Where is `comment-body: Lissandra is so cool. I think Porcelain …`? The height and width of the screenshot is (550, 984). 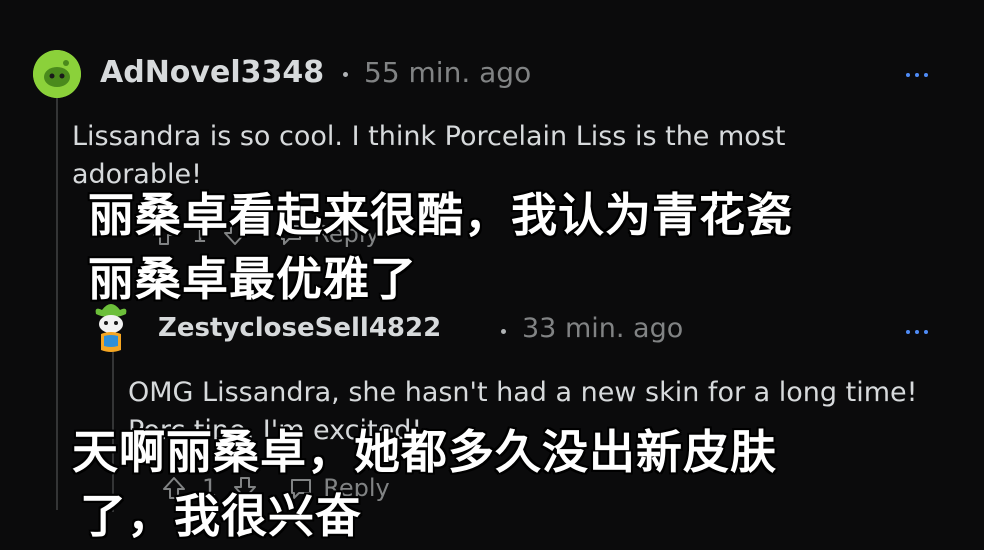 comment-body: Lissandra is so cool. I think Porcelain … is located at coordinates (429, 155).